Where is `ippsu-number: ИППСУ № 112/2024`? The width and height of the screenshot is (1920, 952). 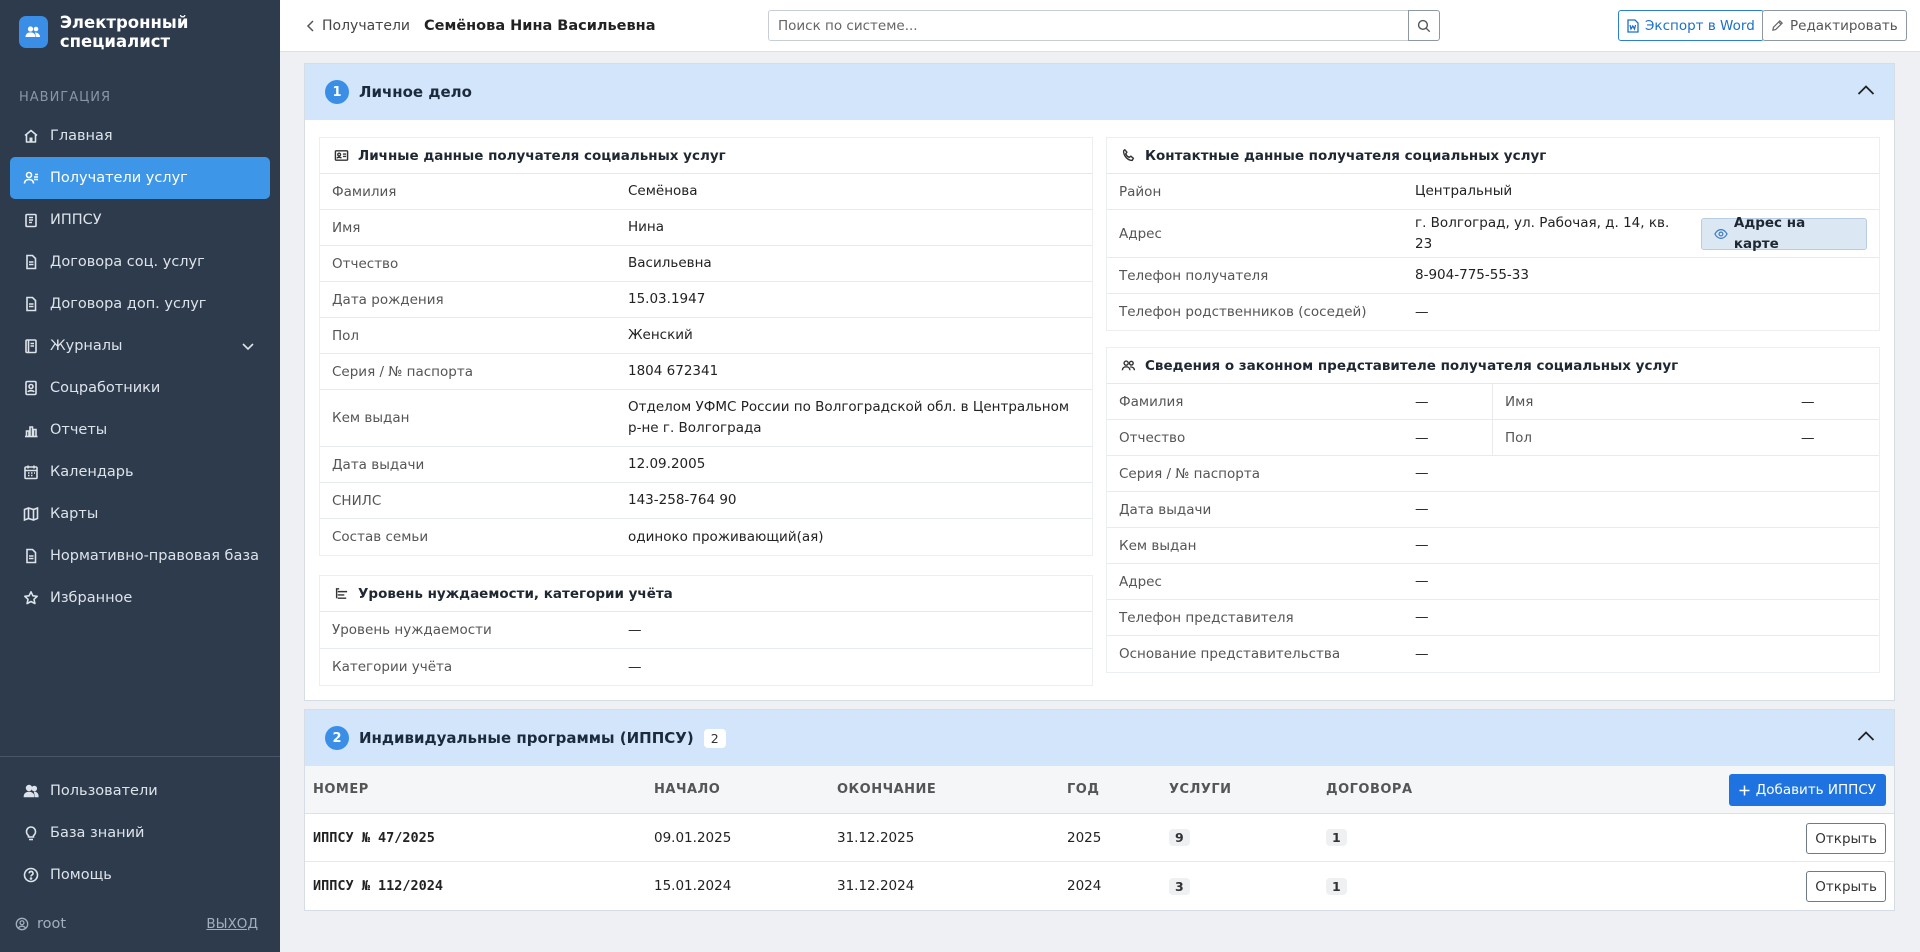
ippsu-number: ИППСУ № 112/2024 is located at coordinates (378, 886).